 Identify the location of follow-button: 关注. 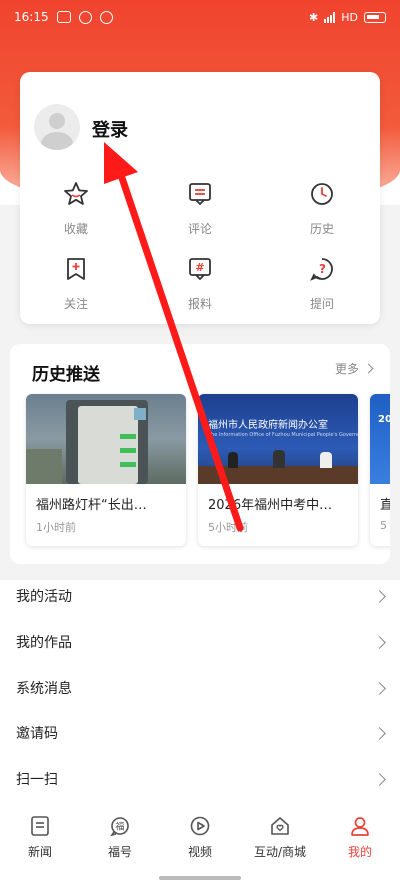
(76, 283).